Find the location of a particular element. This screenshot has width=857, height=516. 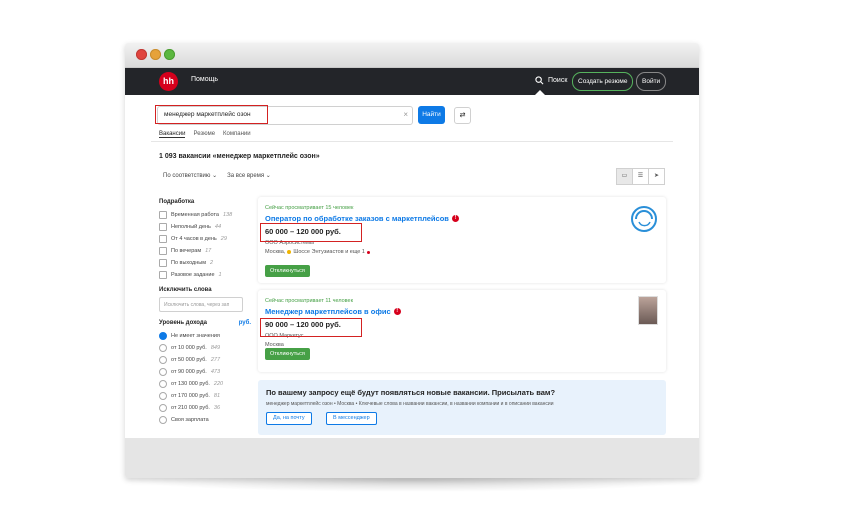

header-search-link: Поиск is located at coordinates (551, 80).